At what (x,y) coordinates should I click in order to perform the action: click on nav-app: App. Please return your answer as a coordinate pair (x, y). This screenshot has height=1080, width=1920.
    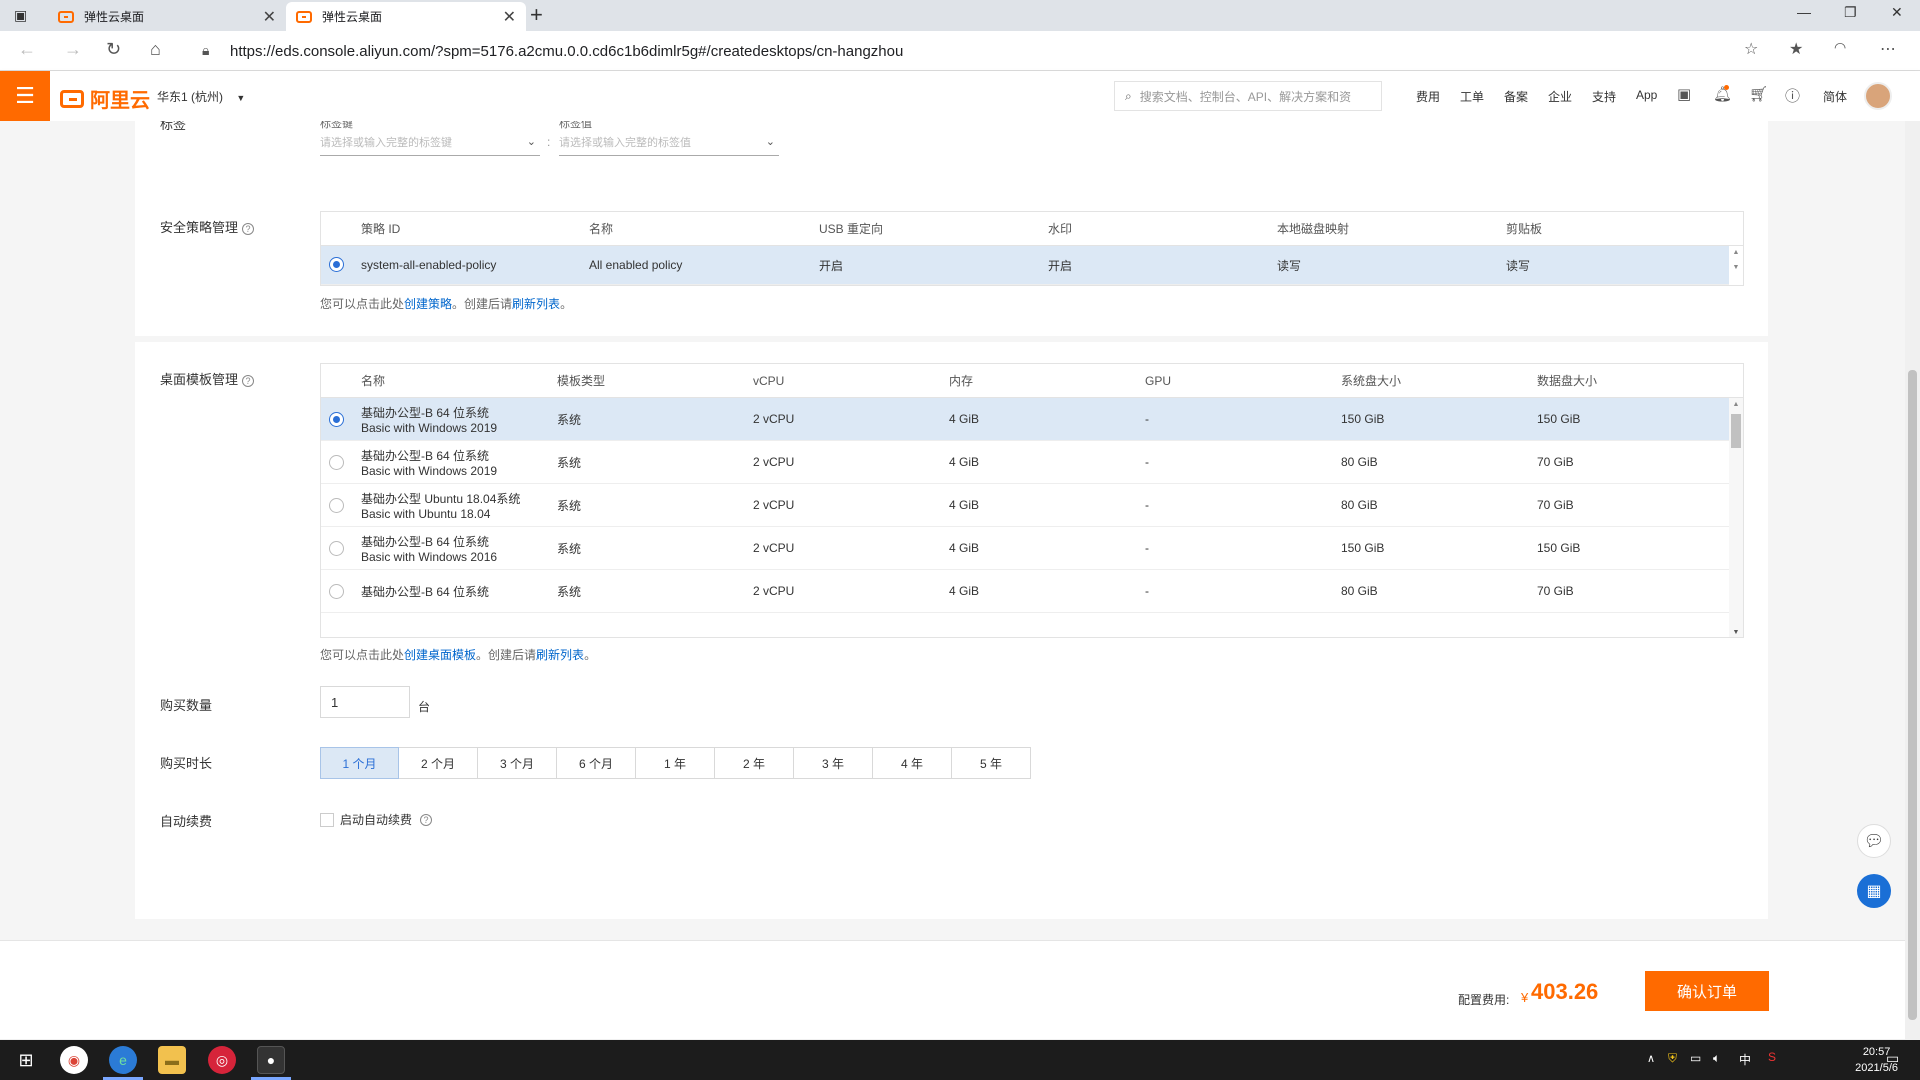
    Looking at the image, I should click on (1646, 95).